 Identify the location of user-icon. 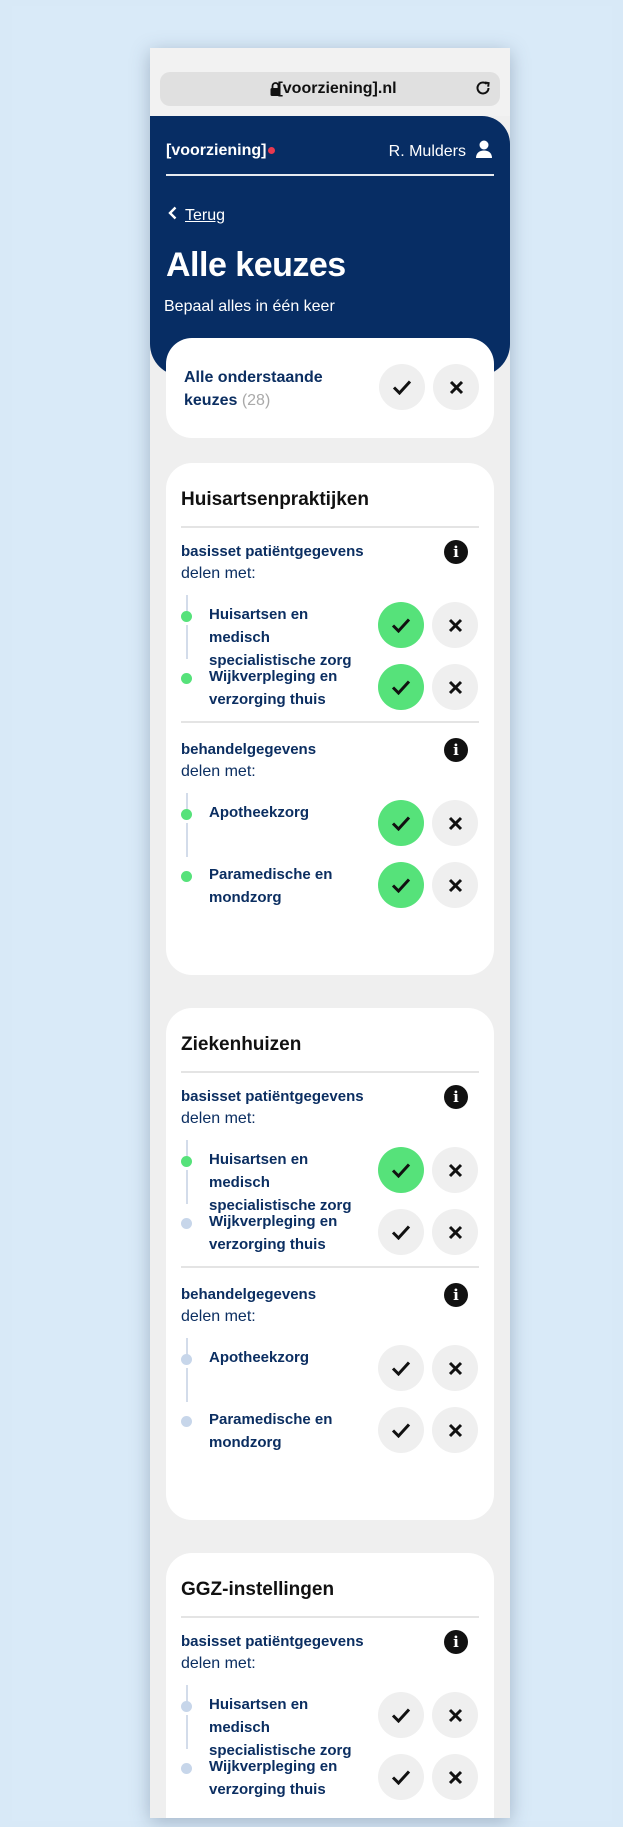
(484, 151).